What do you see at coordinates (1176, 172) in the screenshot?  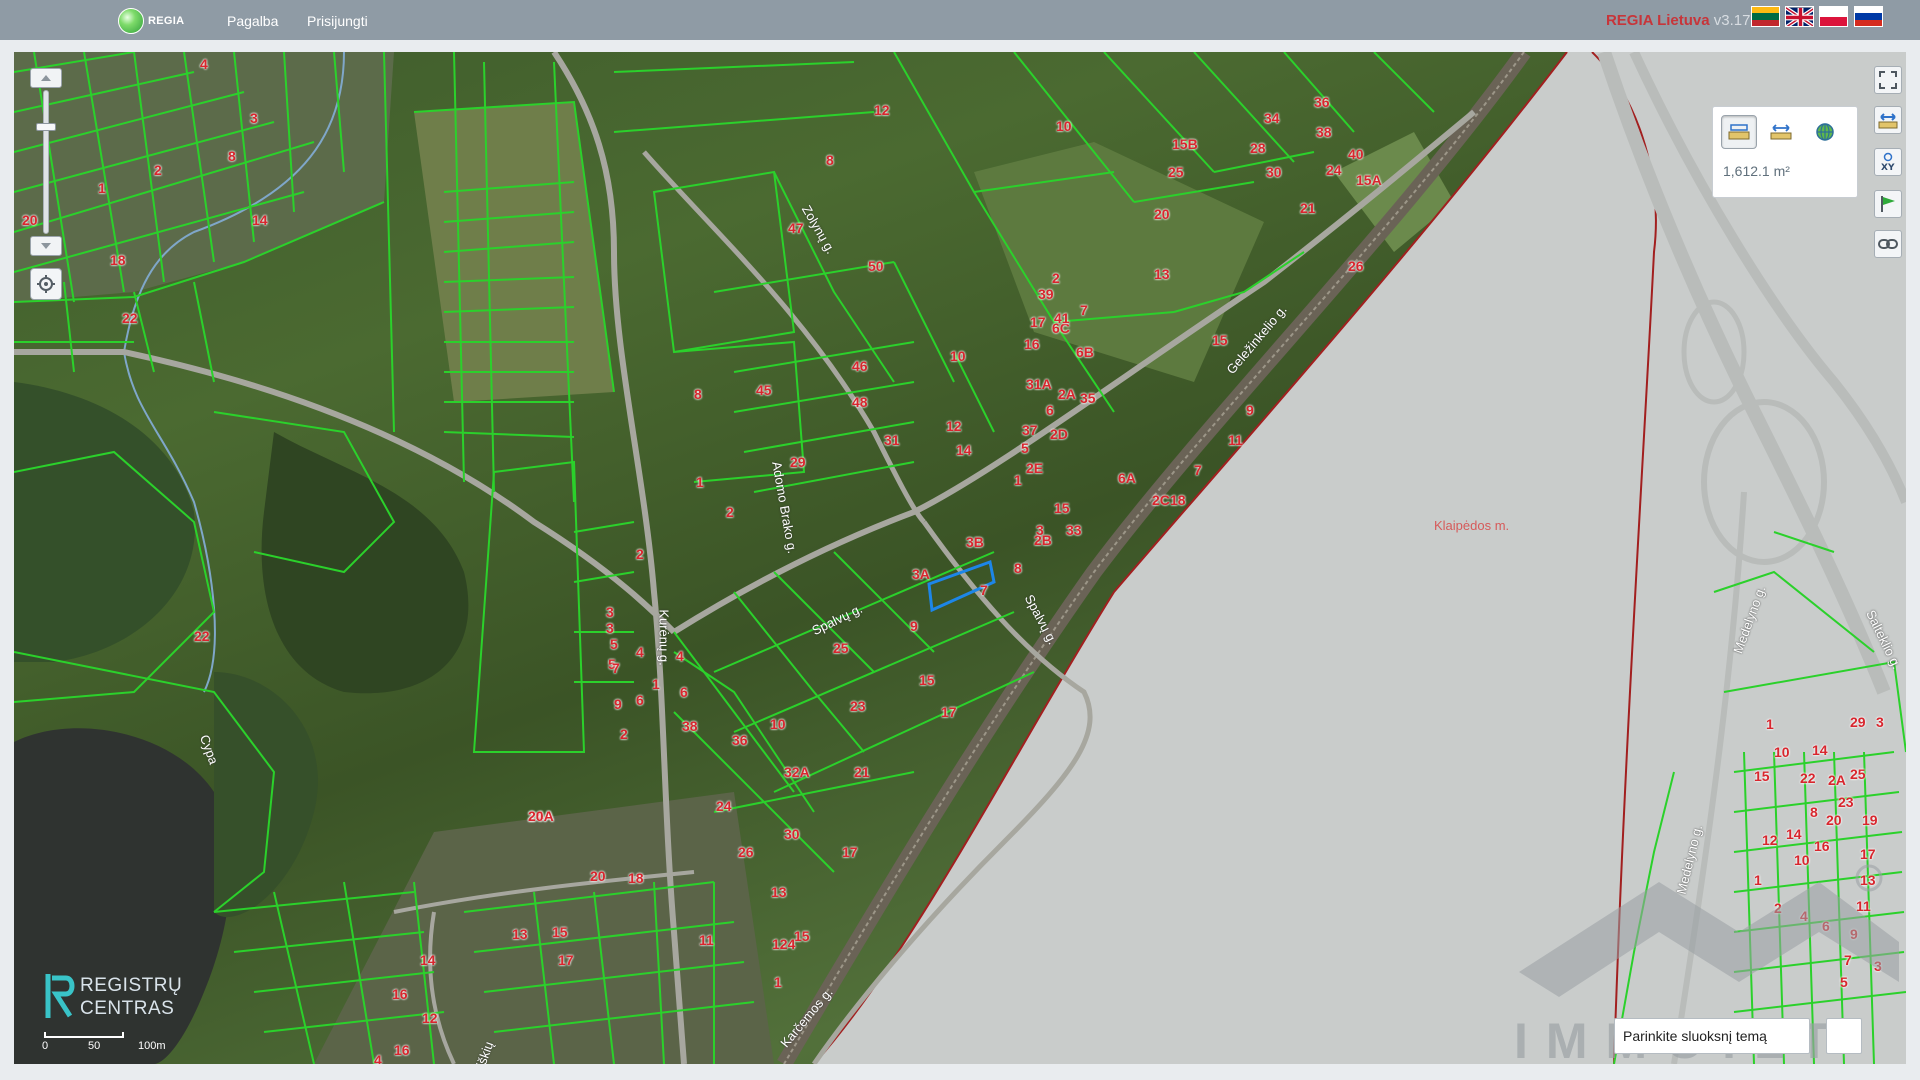 I see `parcel-label: 25` at bounding box center [1176, 172].